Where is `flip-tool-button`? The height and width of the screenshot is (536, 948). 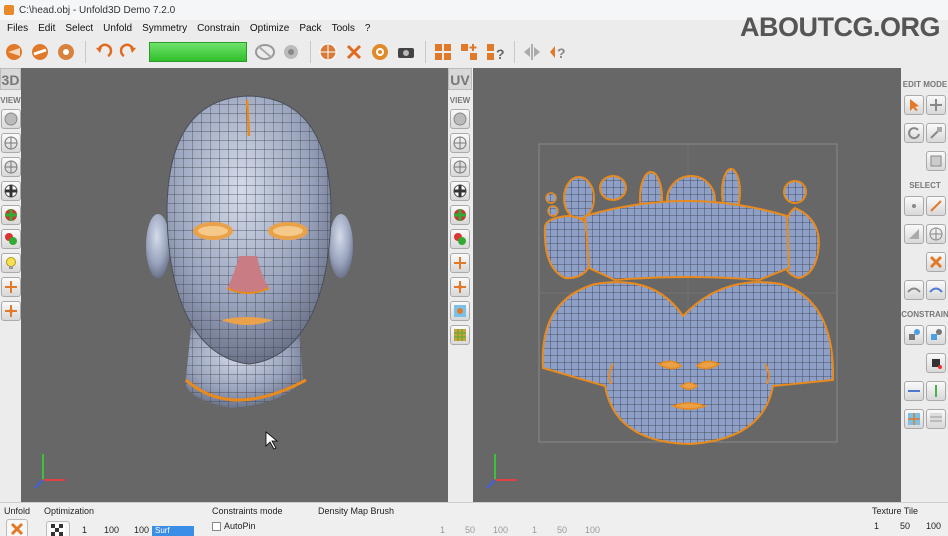 flip-tool-button is located at coordinates (936, 161).